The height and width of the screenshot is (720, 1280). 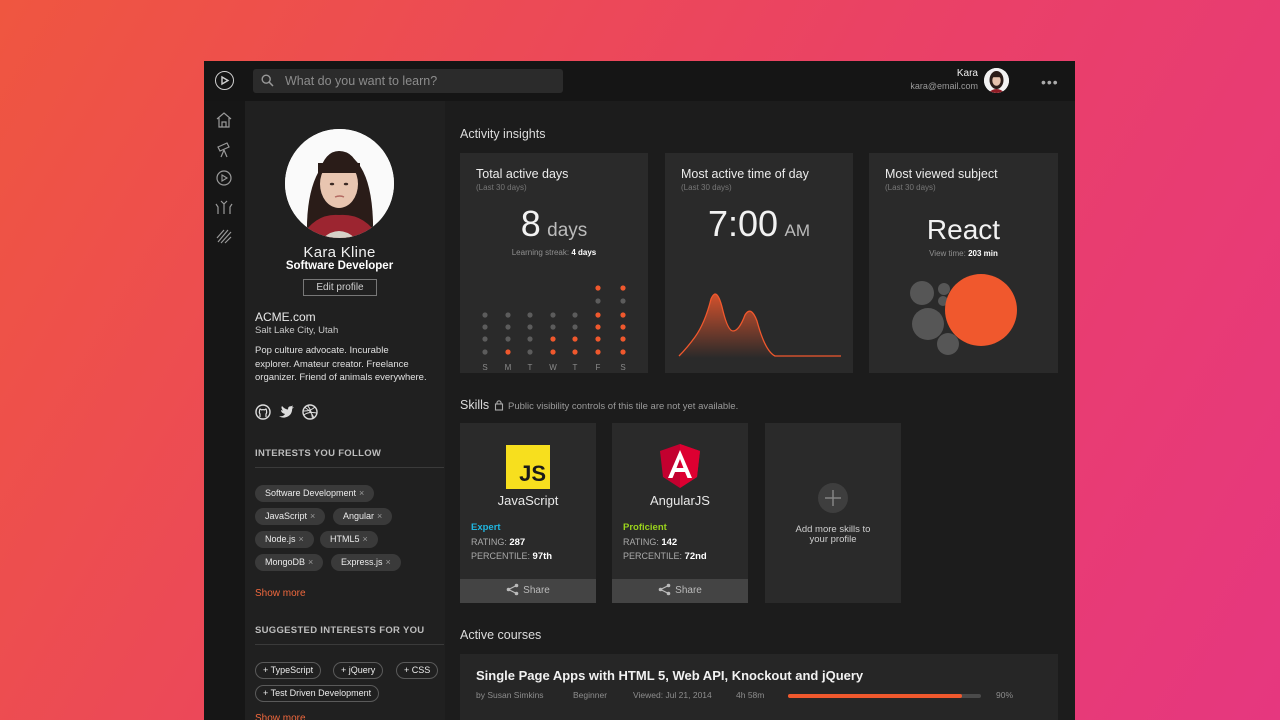 What do you see at coordinates (363, 516) in the screenshot?
I see `interest-tag: Angular ×` at bounding box center [363, 516].